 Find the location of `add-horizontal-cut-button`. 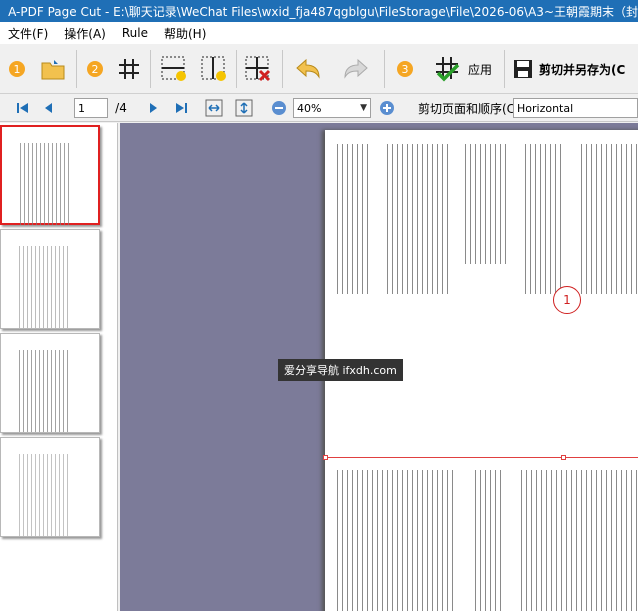

add-horizontal-cut-button is located at coordinates (174, 69).